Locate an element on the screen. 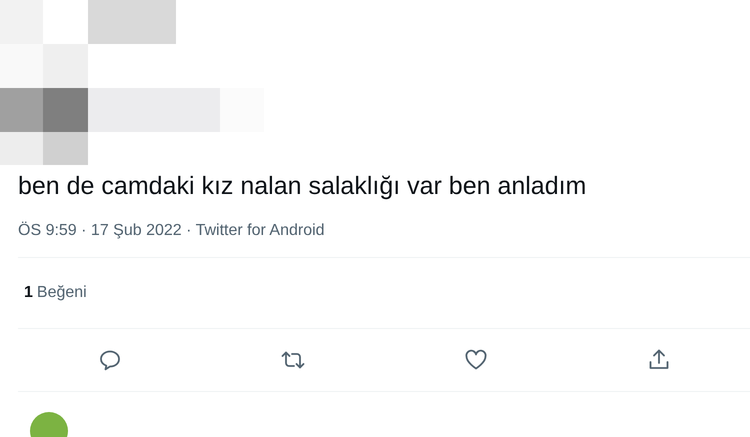 Image resolution: width=750 pixels, height=437 pixels. tweet-timestamp: ÖS 9:59 · 17 Şub 2022 · Twitter for Android is located at coordinates (172, 231).